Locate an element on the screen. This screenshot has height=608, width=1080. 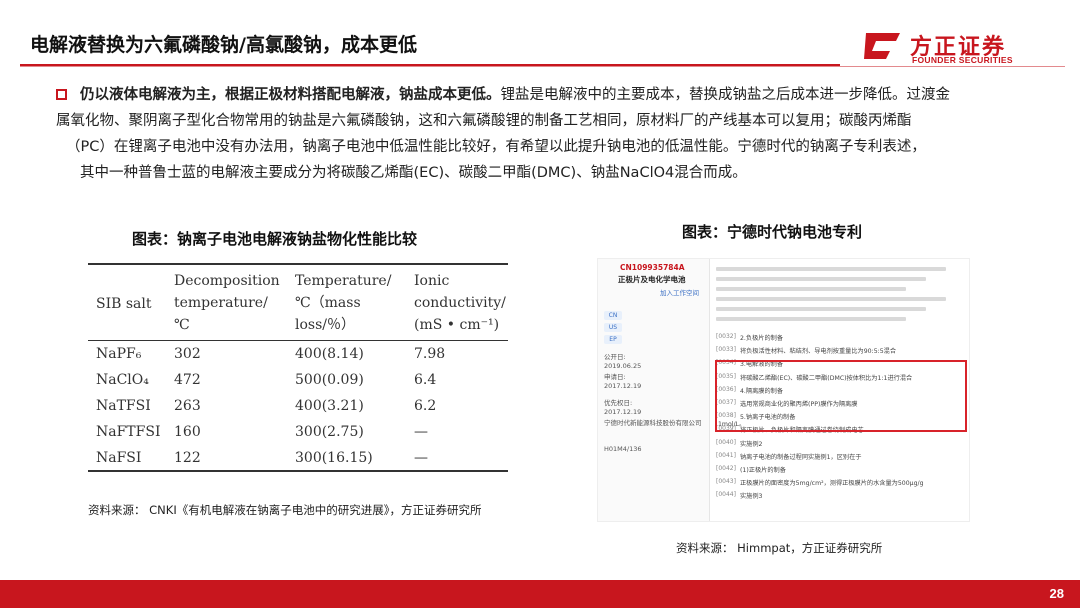
prio-date: 2017.12.19 is located at coordinates (623, 412).